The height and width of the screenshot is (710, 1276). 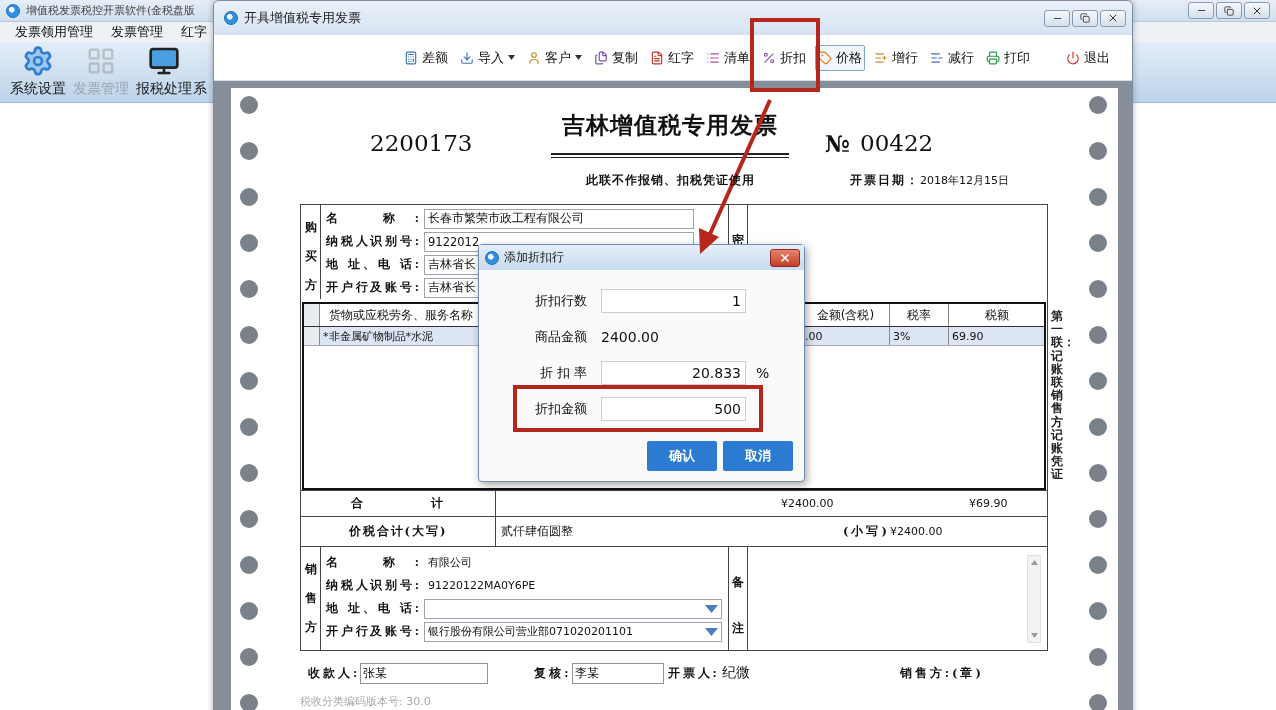 What do you see at coordinates (111, 10) in the screenshot?
I see `window-title: 增值税发票税控开票软件(金税盘版` at bounding box center [111, 10].